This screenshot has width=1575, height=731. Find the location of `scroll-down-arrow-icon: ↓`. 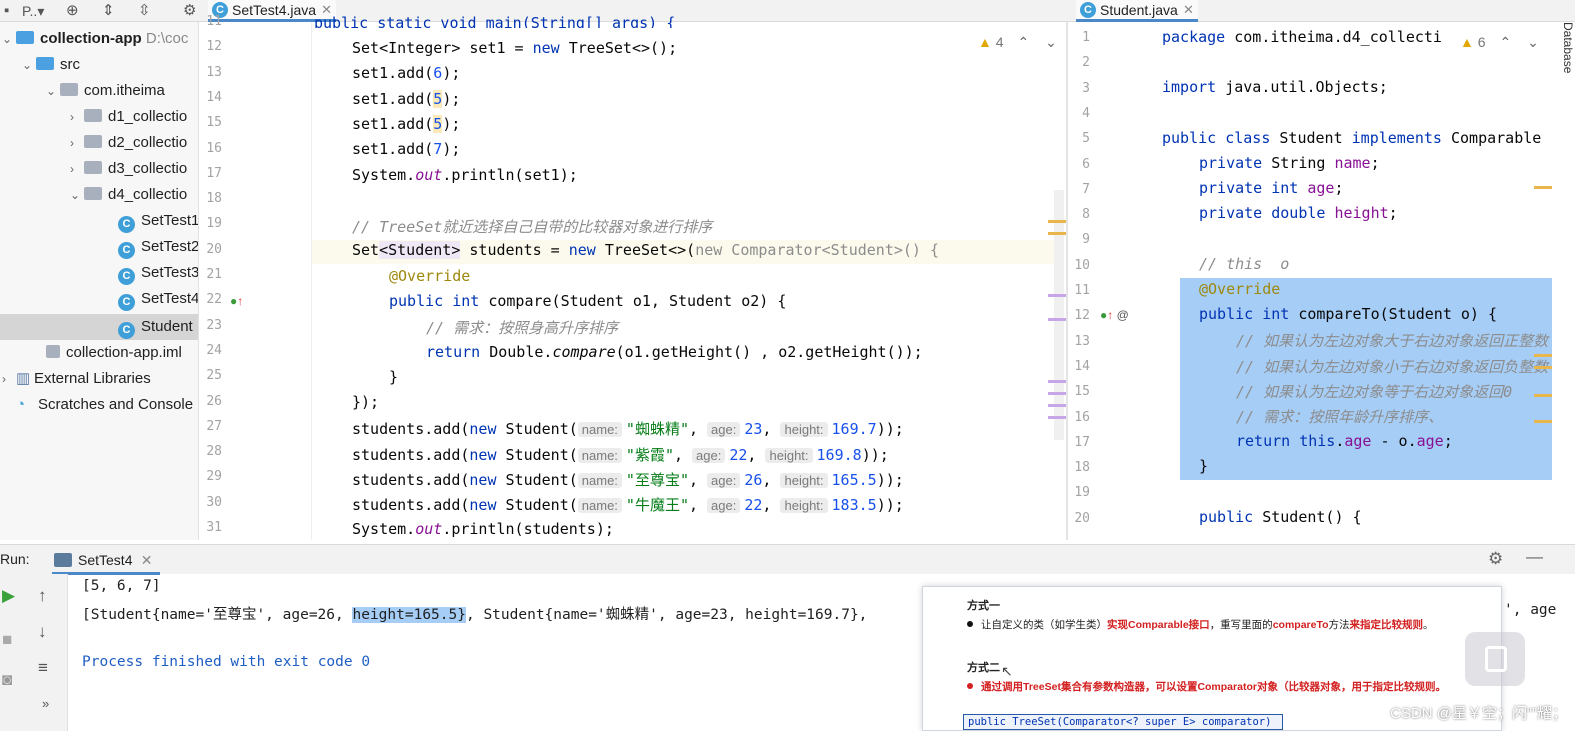

scroll-down-arrow-icon: ↓ is located at coordinates (42, 632).